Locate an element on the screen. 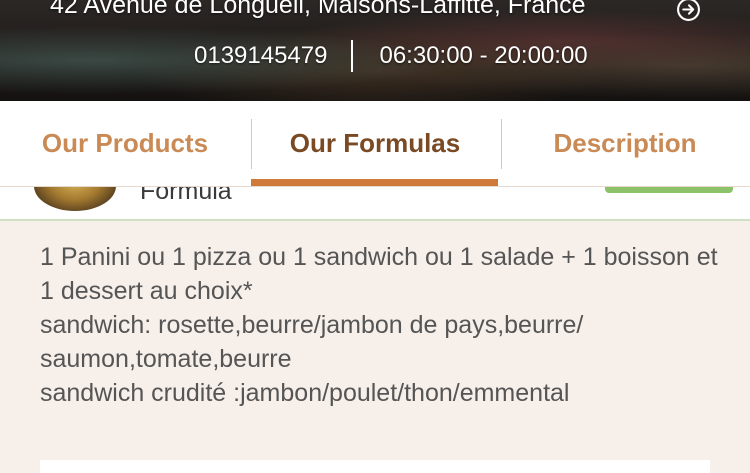  formula-thumbnail is located at coordinates (75, 199).